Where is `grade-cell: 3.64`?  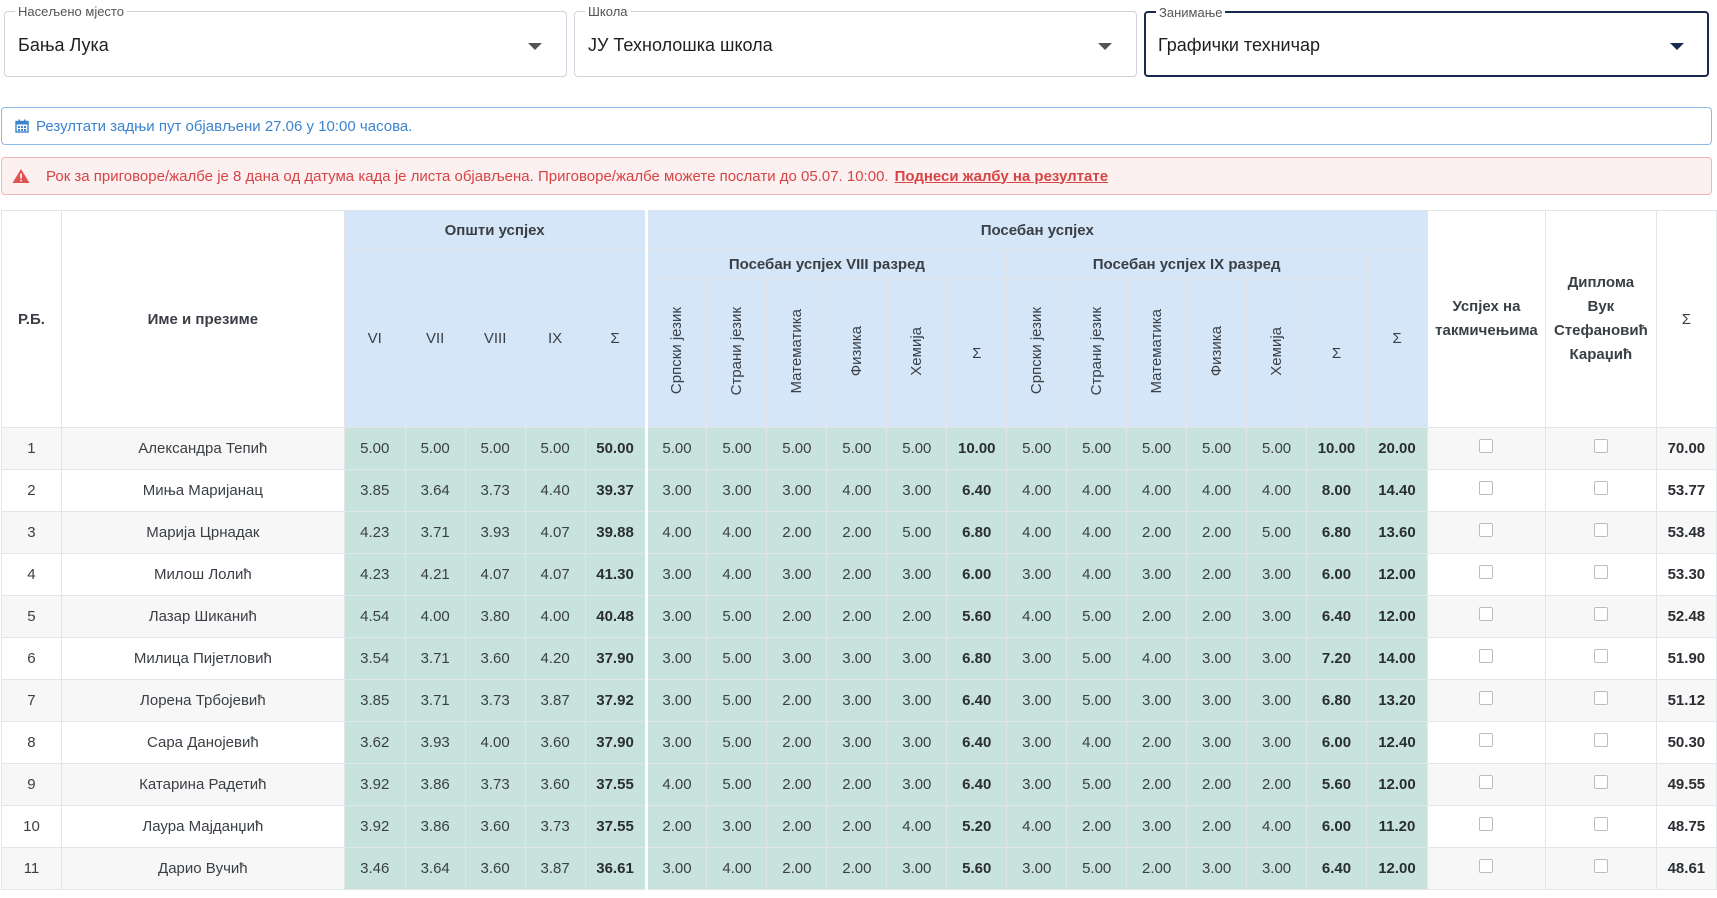
grade-cell: 3.64 is located at coordinates (435, 490).